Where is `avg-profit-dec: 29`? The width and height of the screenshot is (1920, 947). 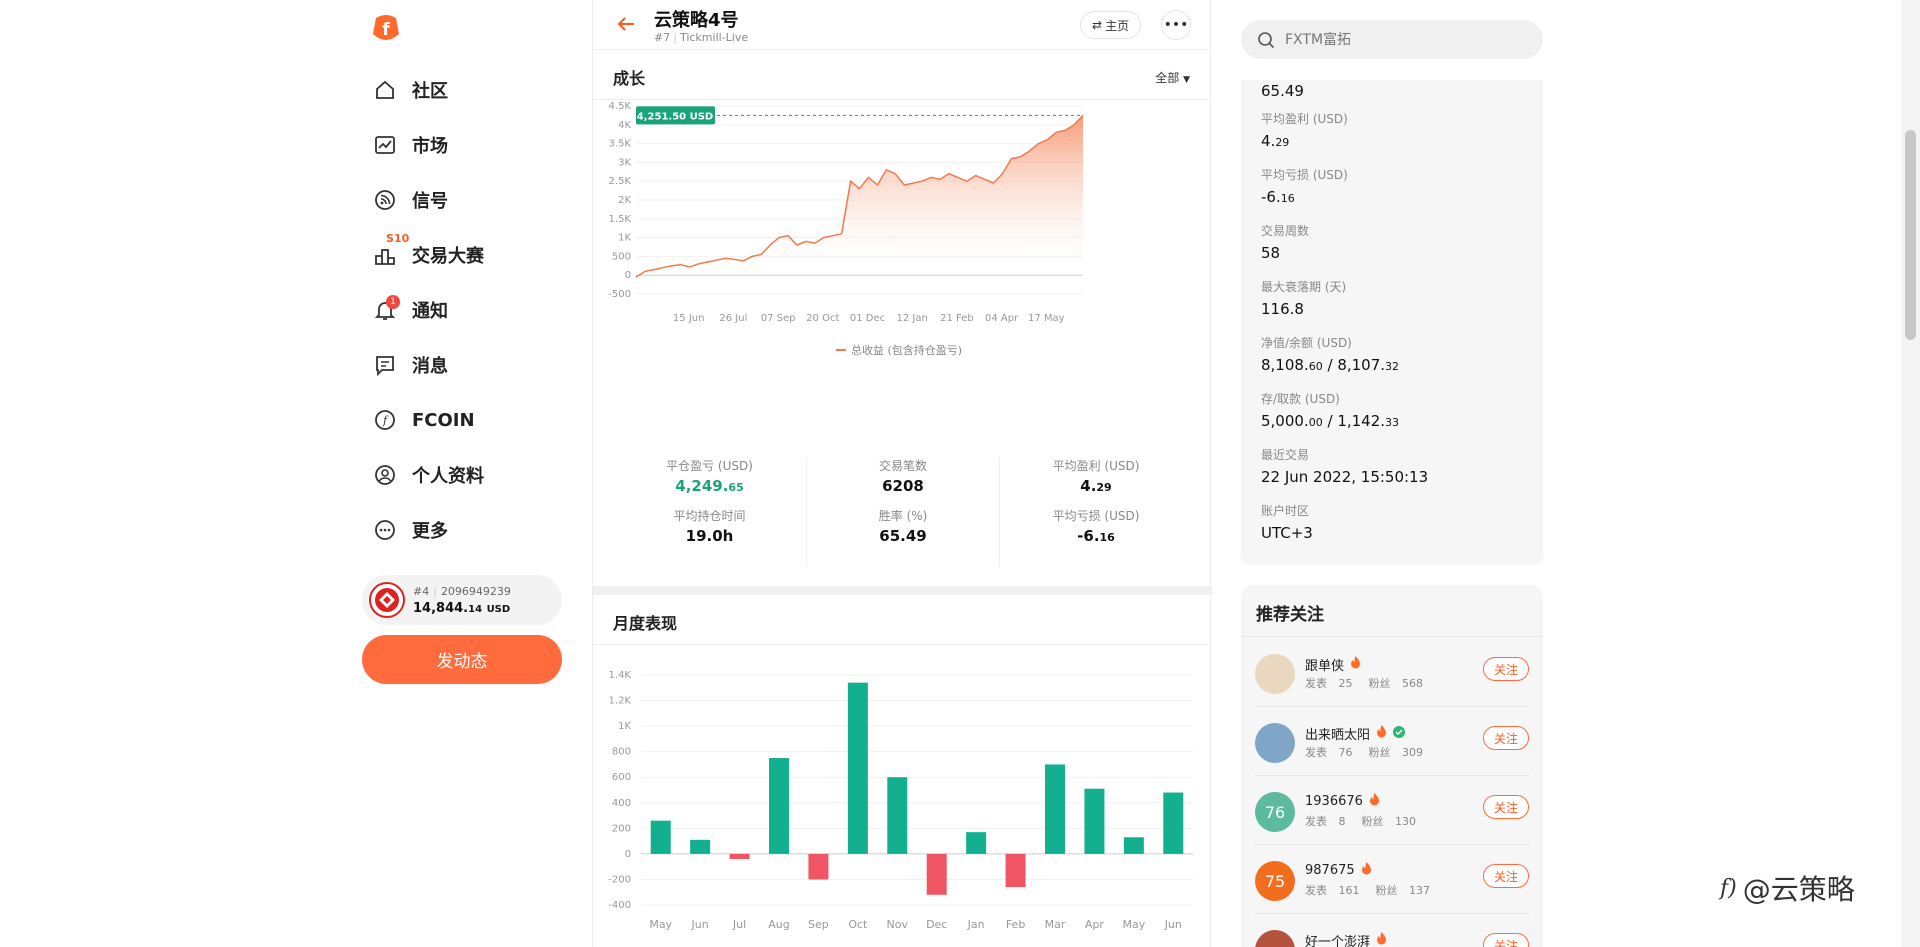 avg-profit-dec: 29 is located at coordinates (1104, 487).